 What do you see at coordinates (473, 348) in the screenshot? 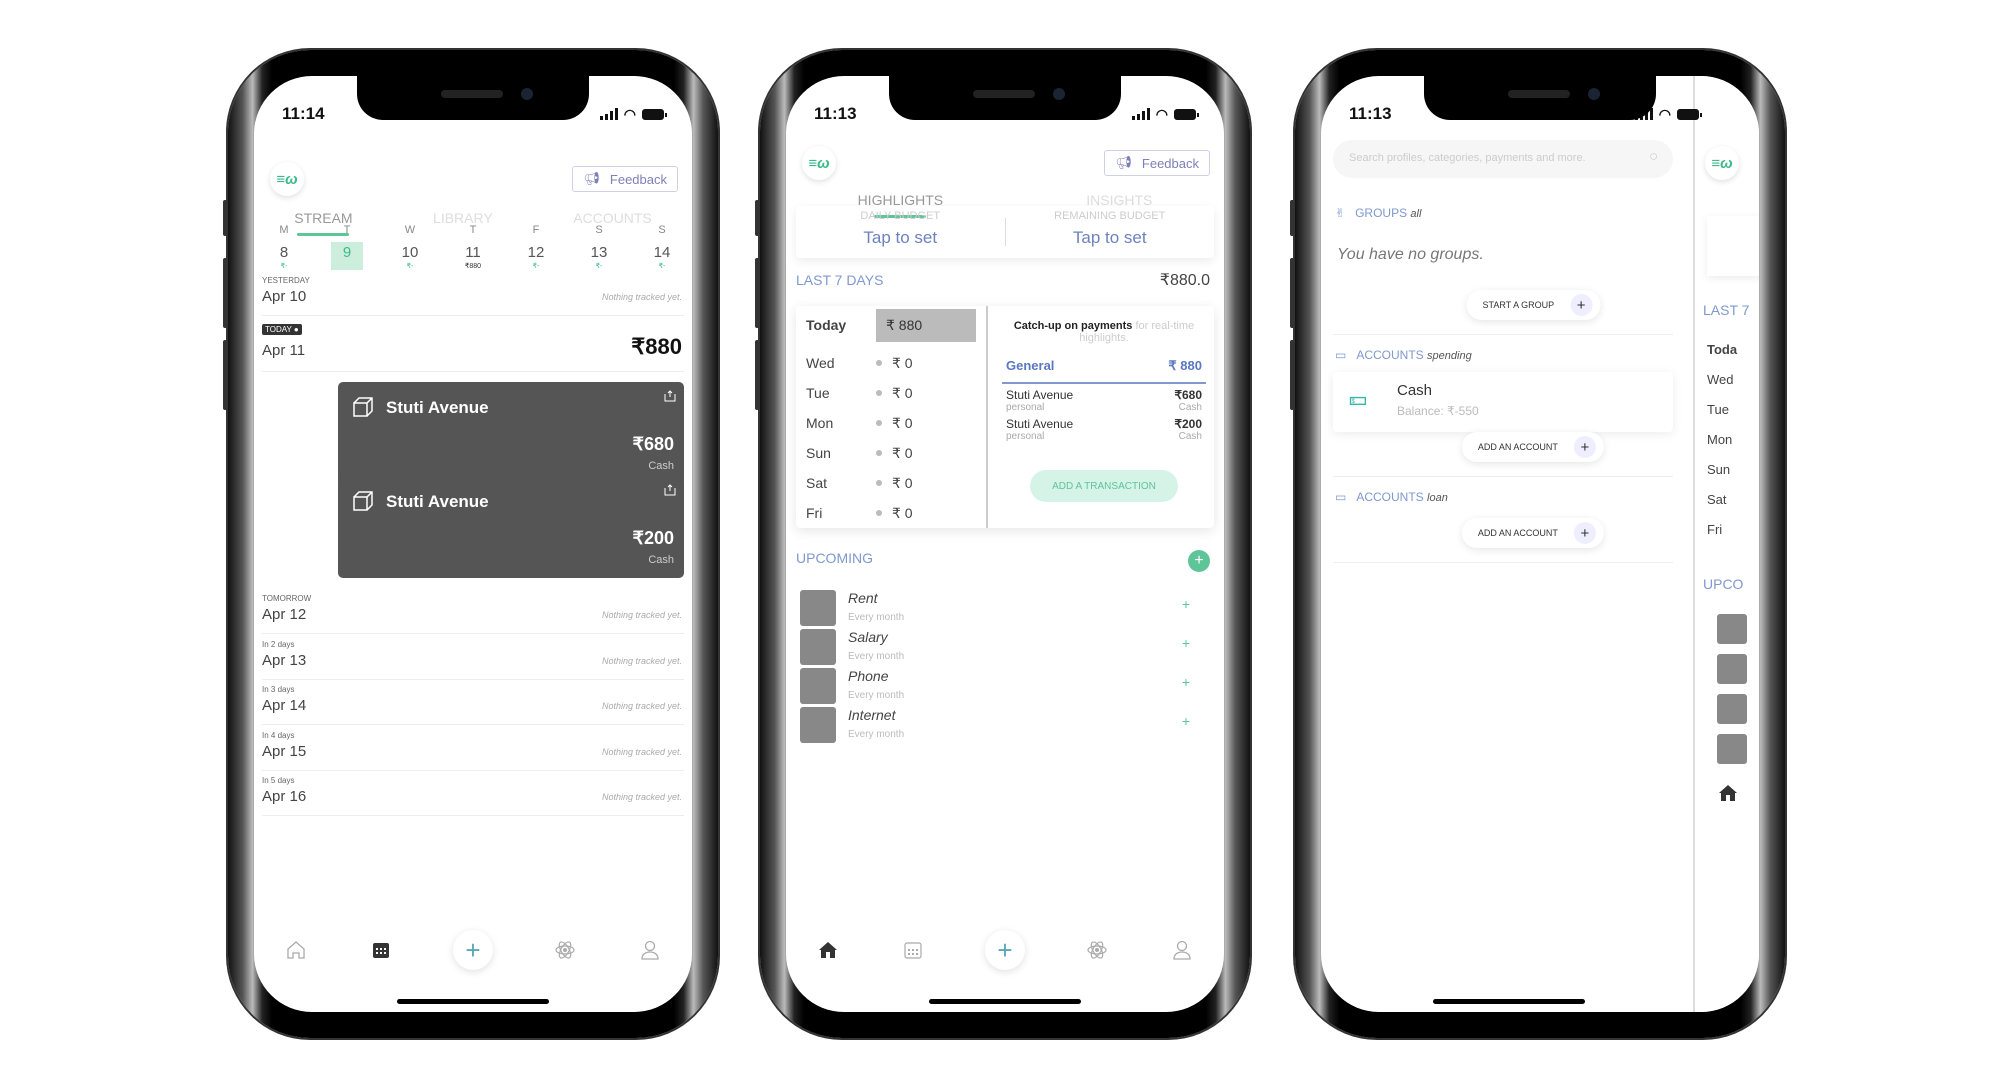
I see `day-row-today: TODAY ● Apr 11 ₹880` at bounding box center [473, 348].